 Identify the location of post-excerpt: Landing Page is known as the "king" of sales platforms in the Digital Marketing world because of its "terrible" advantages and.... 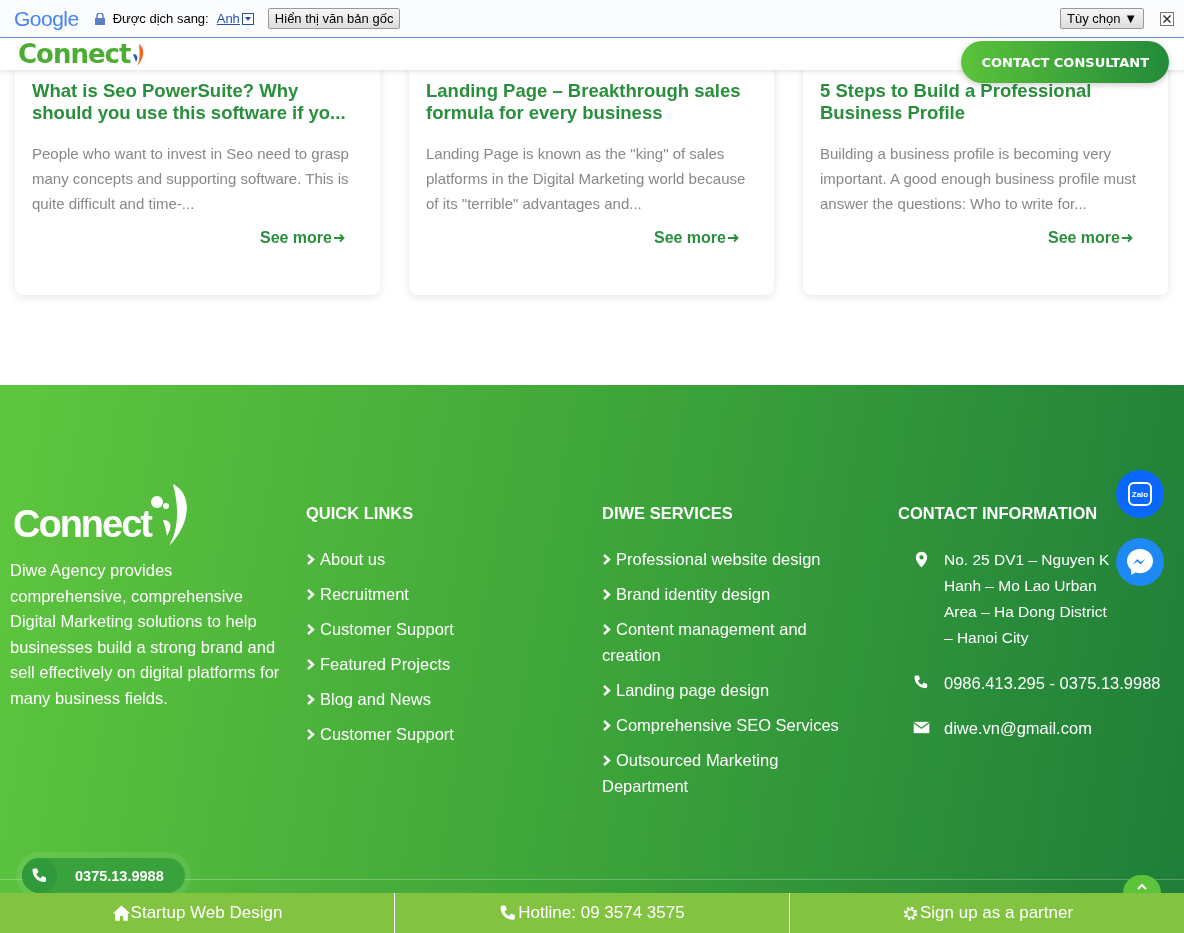
(586, 179).